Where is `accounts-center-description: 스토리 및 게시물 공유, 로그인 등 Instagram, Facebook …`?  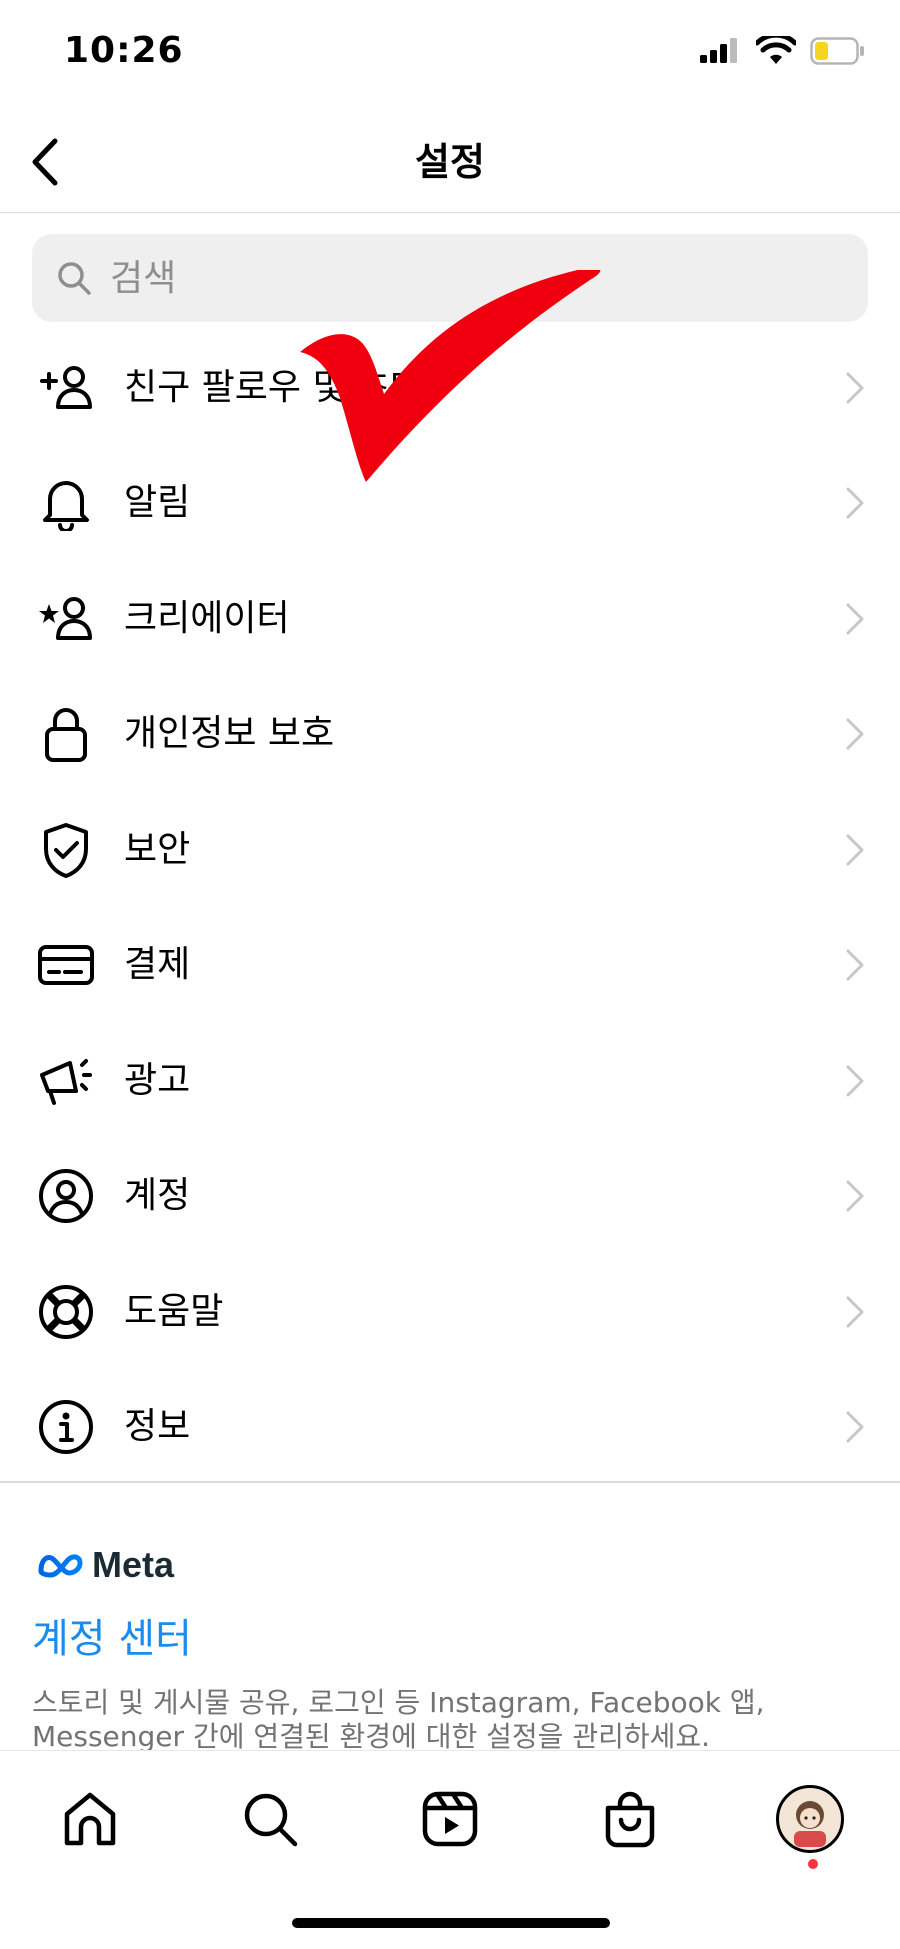
accounts-center-description: 스토리 및 게시물 공유, 로그인 등 Instagram, Facebook … is located at coordinates (398, 1719).